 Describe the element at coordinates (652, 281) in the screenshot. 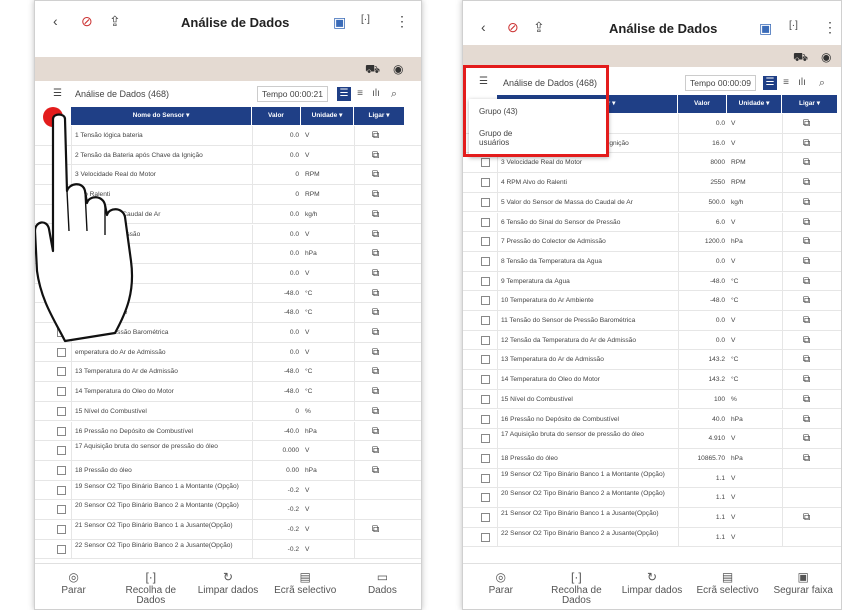

I see `table-row: 9 Temperatura da Água -48.0 °C ⧉` at that location.